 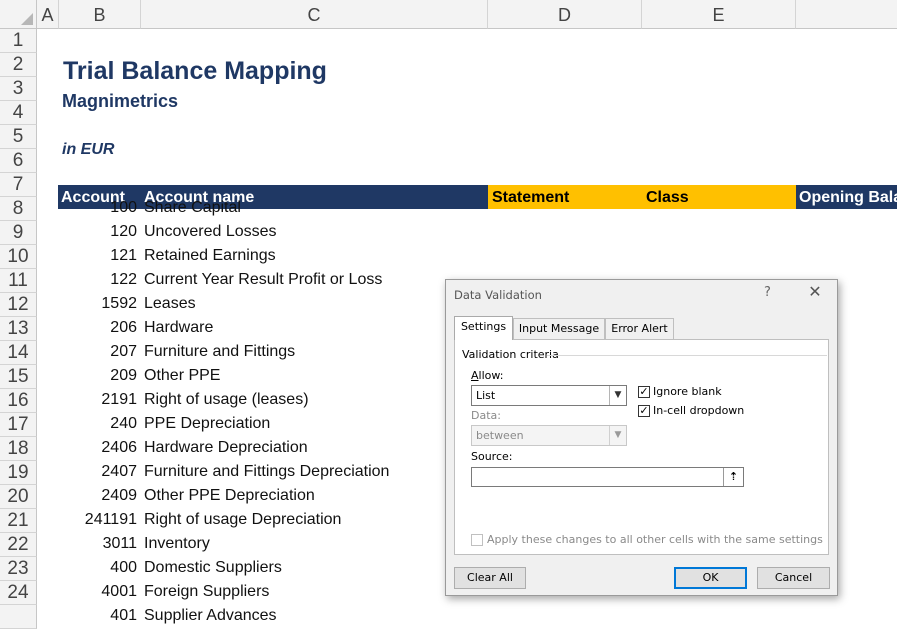 I want to click on account-name-cell: Hardware Depreciation, so click(x=226, y=448).